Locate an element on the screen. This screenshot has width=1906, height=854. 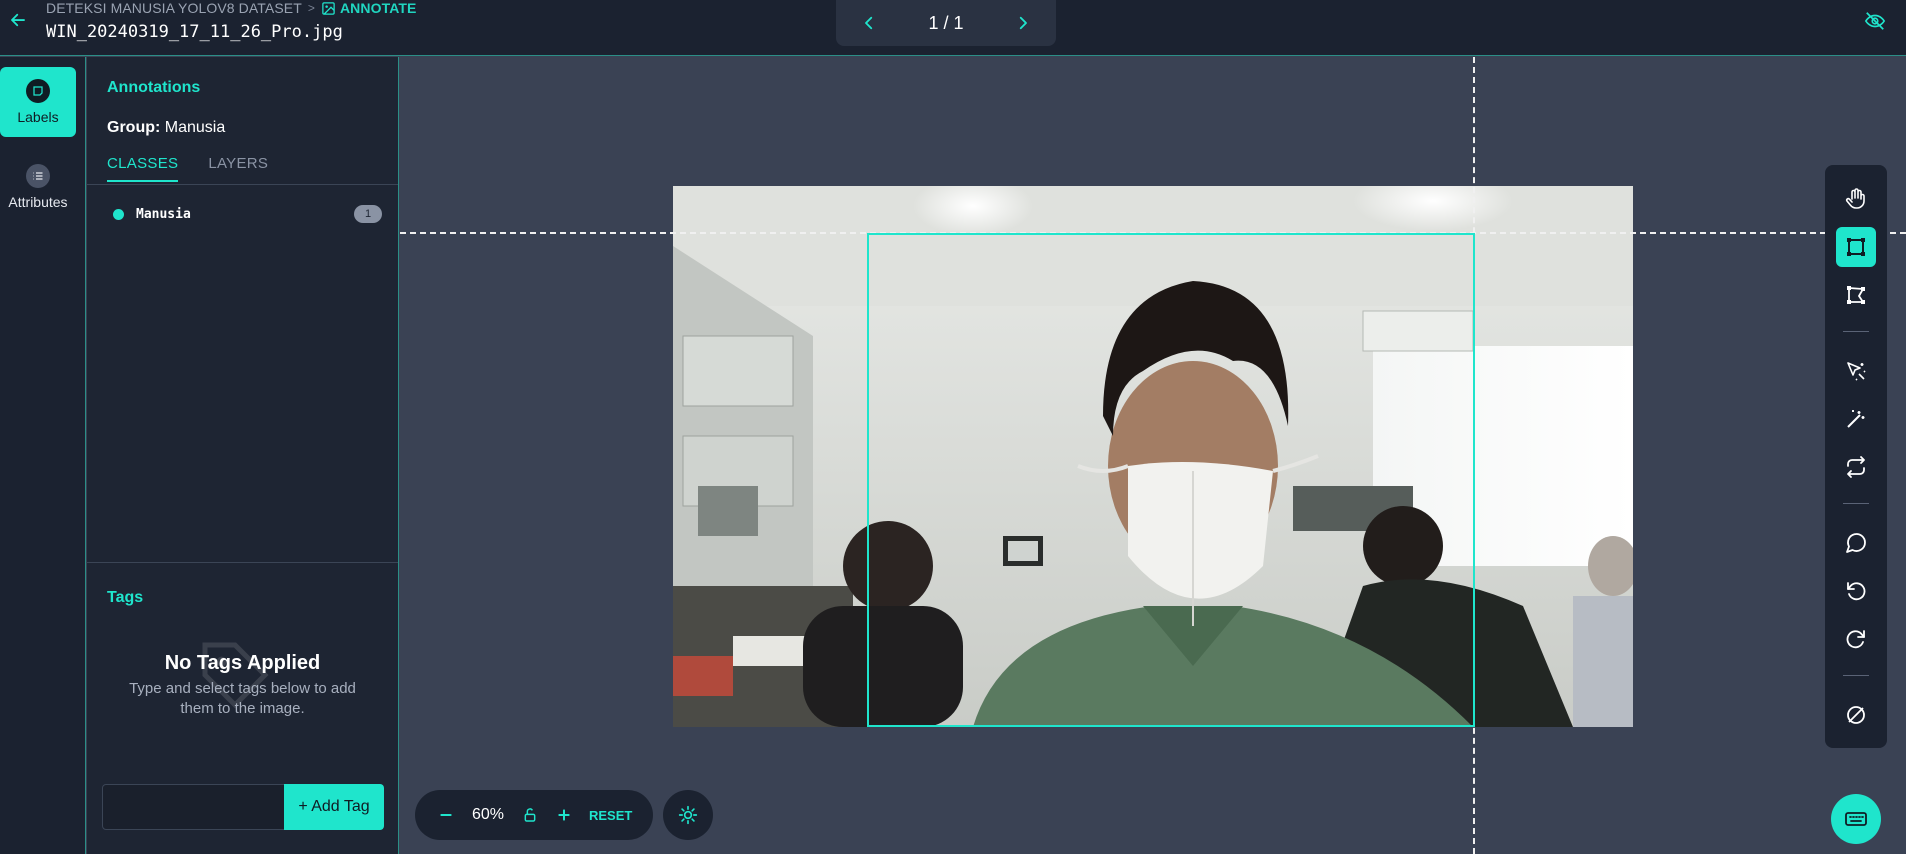
zoom-out-button is located at coordinates (446, 815).